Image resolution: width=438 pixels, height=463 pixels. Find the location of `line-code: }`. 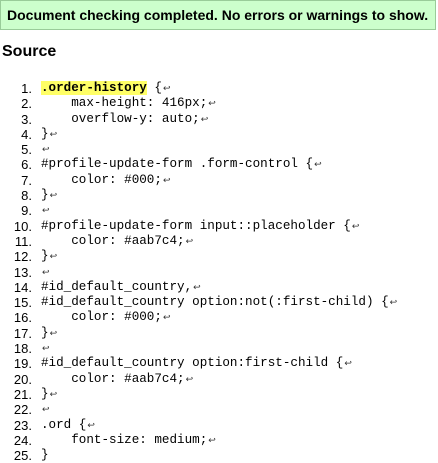

line-code: } is located at coordinates (45, 455).